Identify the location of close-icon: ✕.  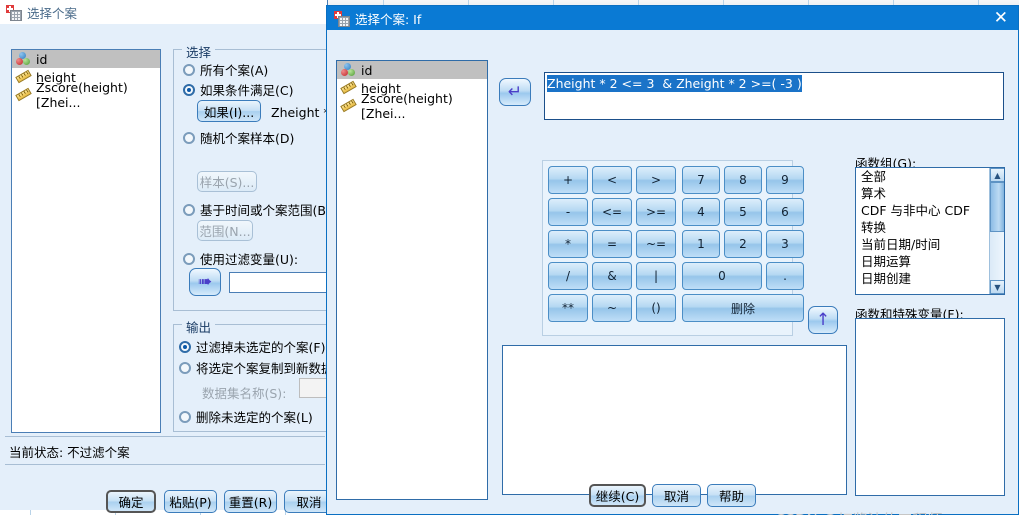
(1001, 18).